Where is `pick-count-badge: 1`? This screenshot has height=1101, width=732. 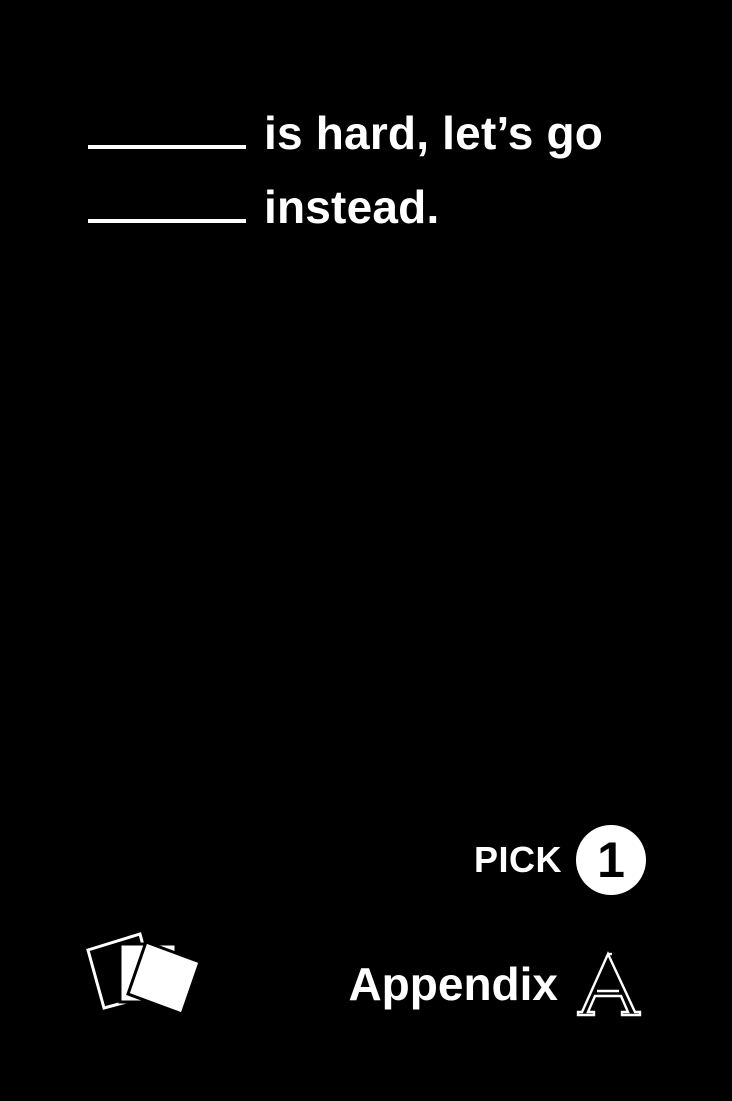 pick-count-badge: 1 is located at coordinates (611, 860).